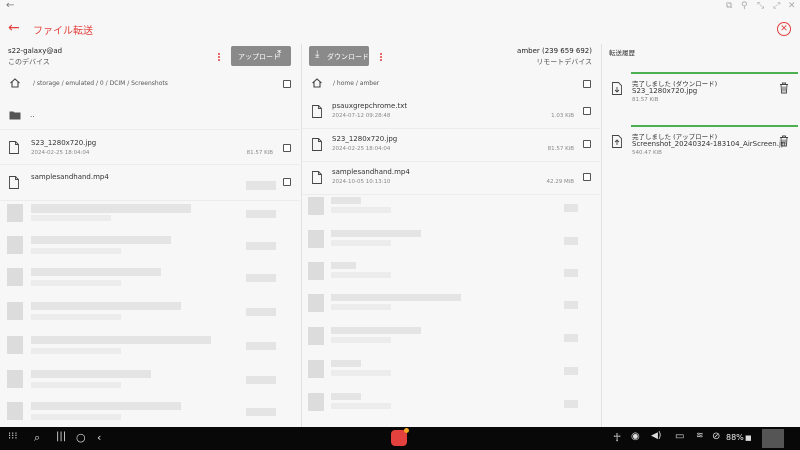 The height and width of the screenshot is (450, 800). I want to click on local-device-name: s22-galaxy@ad, so click(35, 51).